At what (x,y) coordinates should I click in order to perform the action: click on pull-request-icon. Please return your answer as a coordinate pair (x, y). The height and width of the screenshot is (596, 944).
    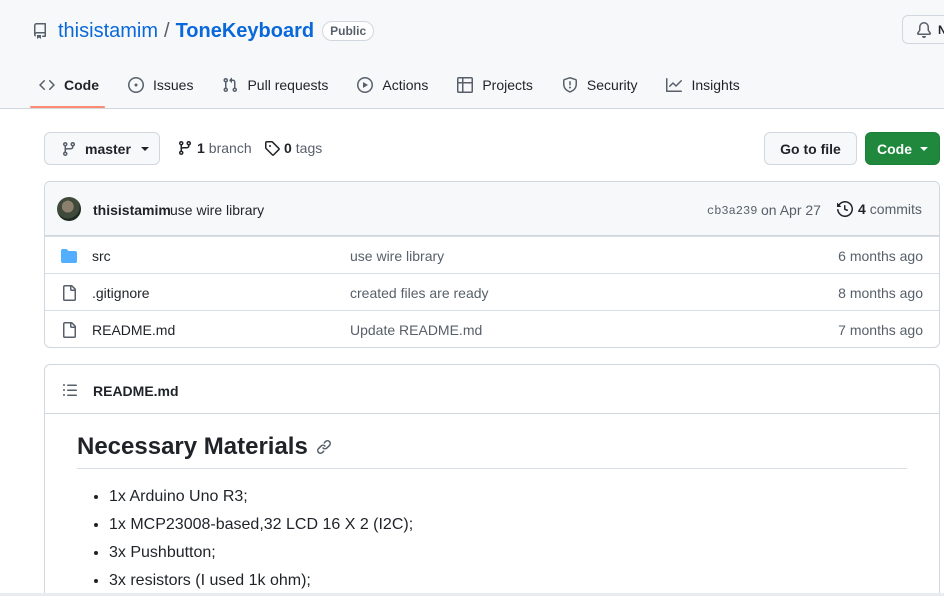
    Looking at the image, I should click on (230, 85).